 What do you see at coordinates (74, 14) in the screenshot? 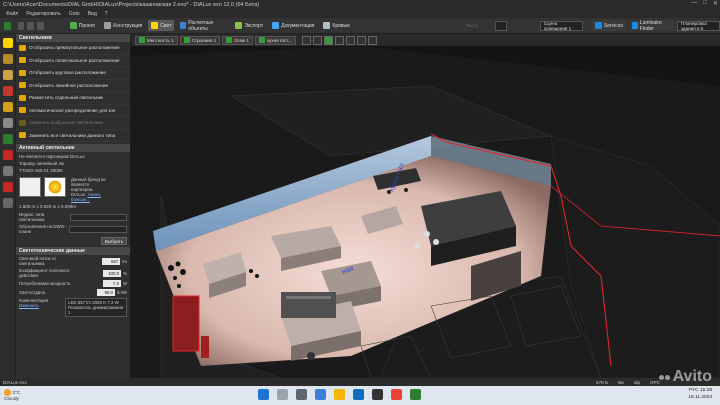
I see `menu-goto: Goto` at bounding box center [74, 14].